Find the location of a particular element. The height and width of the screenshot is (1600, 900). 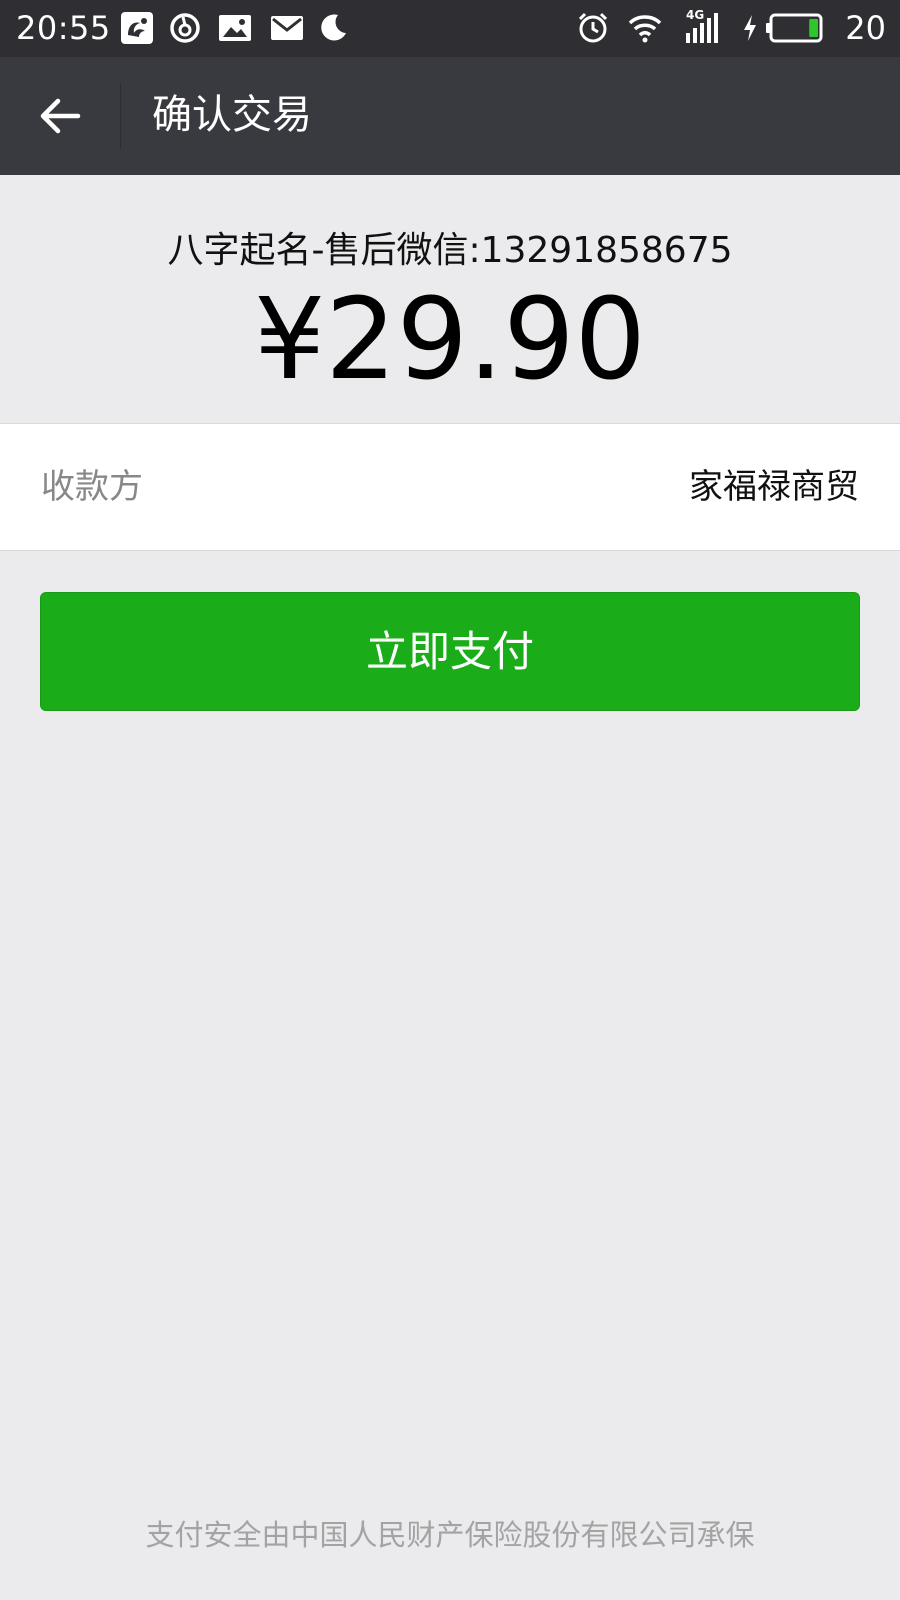

mail-icon is located at coordinates (287, 28).